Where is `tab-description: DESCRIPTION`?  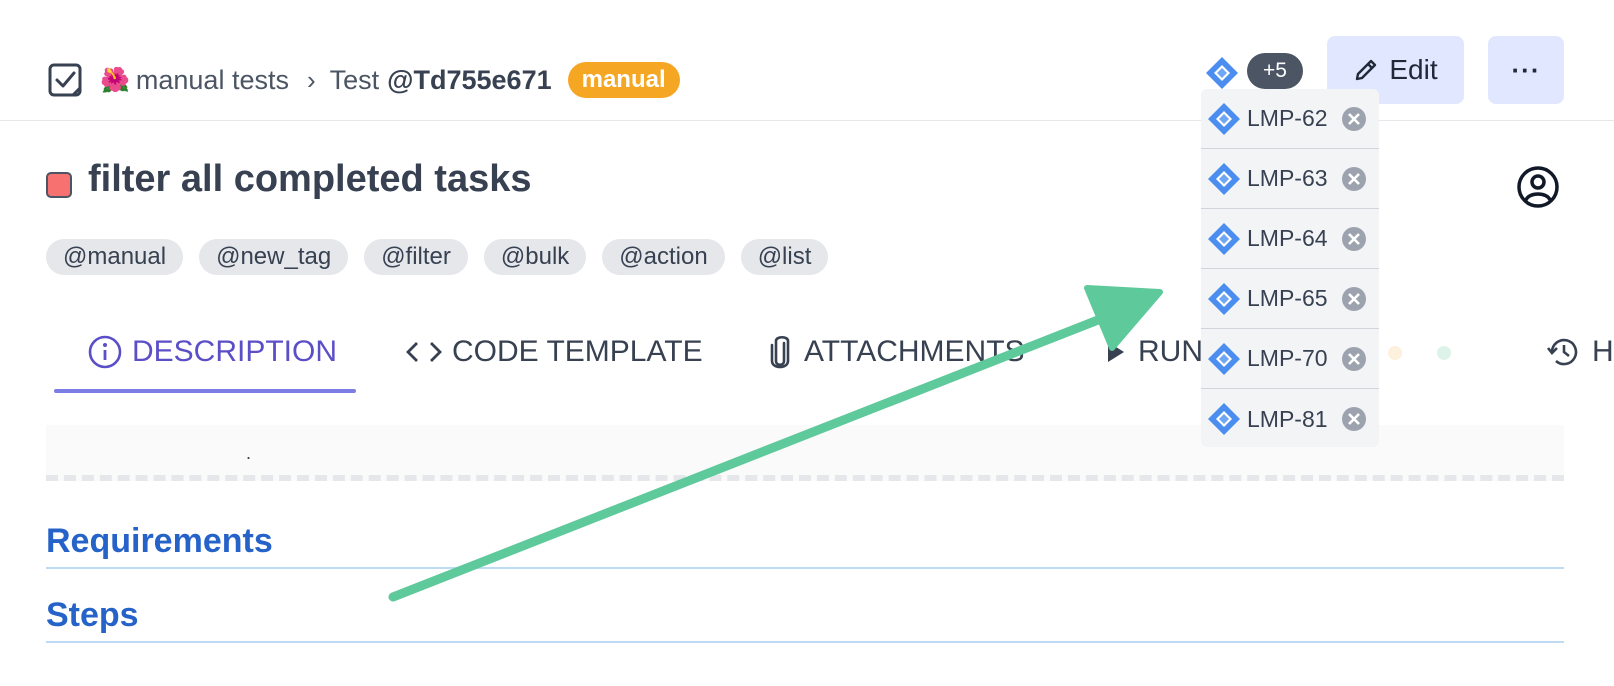
tab-description: DESCRIPTION is located at coordinates (212, 352).